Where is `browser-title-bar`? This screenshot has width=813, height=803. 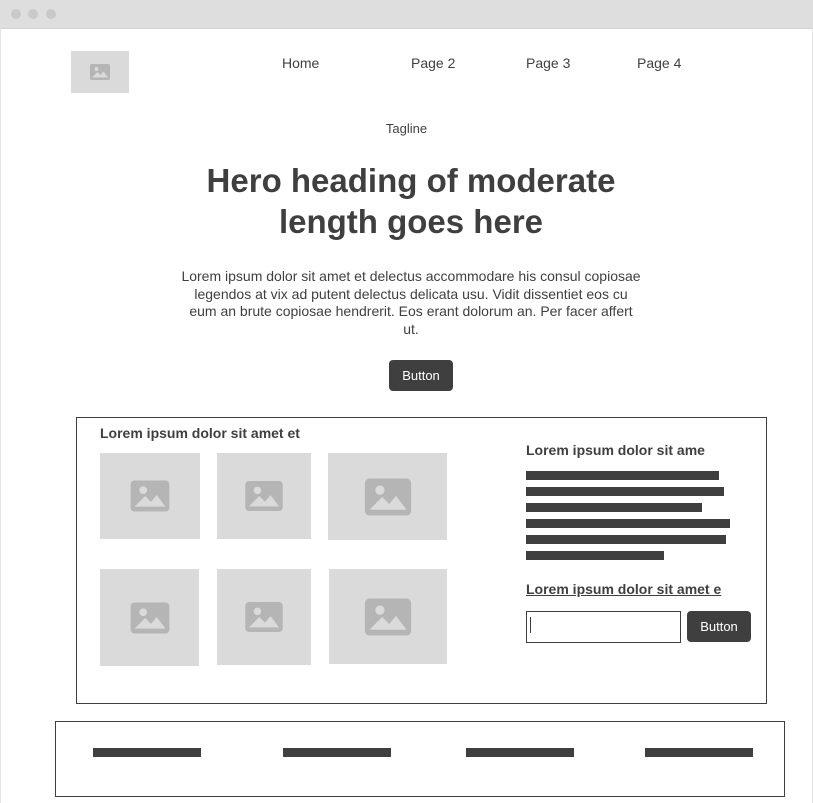 browser-title-bar is located at coordinates (406, 14).